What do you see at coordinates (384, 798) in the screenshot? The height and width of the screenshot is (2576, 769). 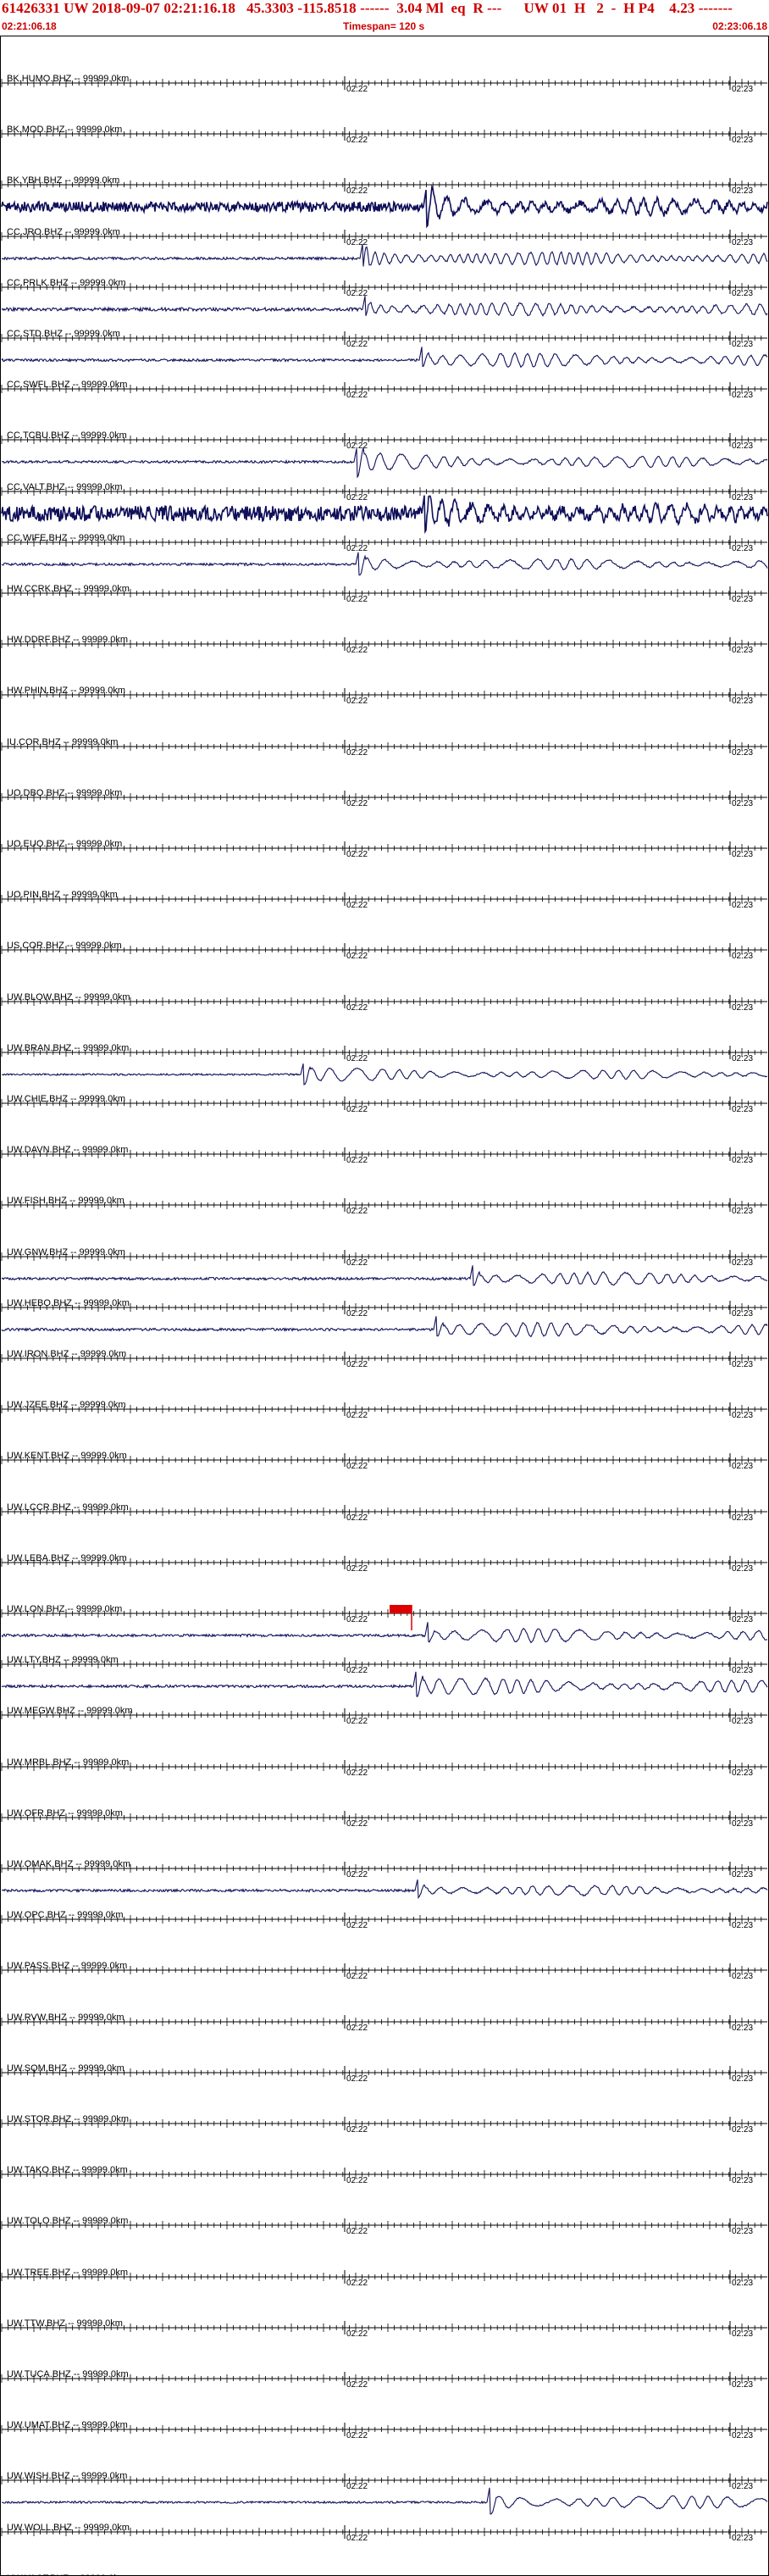 I see `trace-row: UO.DBO.BHZ -- 99999.0km 02:22 02:23` at bounding box center [384, 798].